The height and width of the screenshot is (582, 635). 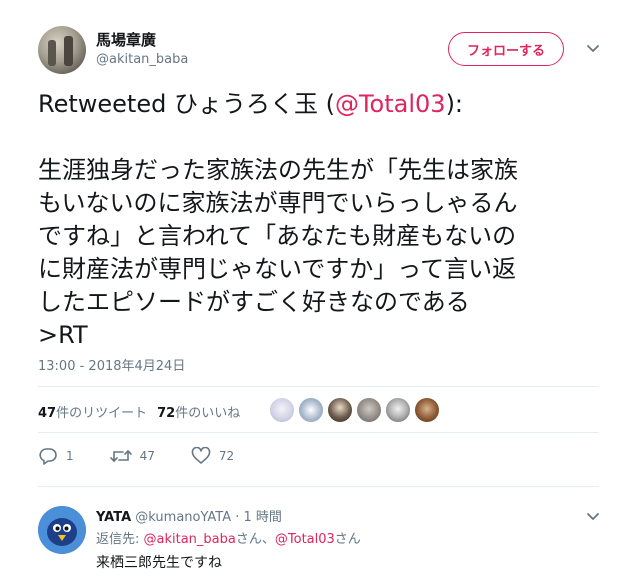 I want to click on reply-author-handle: @kumanoYATA, so click(x=183, y=517).